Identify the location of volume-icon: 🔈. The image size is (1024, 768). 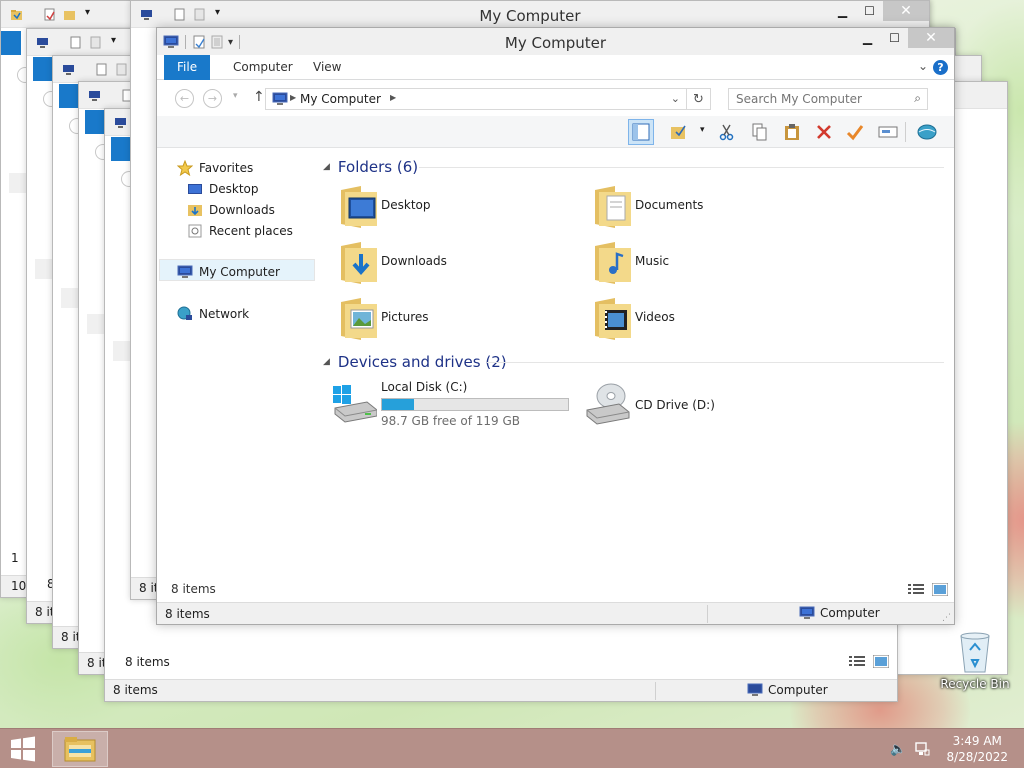
(898, 749).